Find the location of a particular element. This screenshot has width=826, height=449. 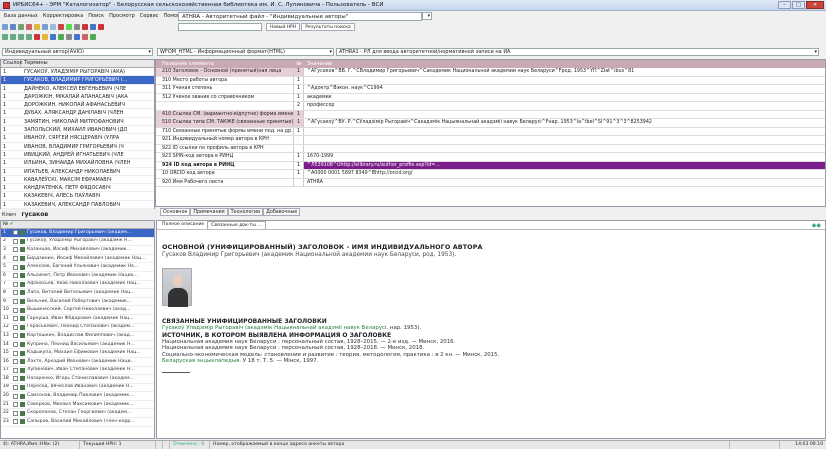

database-select: Индивидуальный автор(АVIO) ▾ is located at coordinates (77, 52).